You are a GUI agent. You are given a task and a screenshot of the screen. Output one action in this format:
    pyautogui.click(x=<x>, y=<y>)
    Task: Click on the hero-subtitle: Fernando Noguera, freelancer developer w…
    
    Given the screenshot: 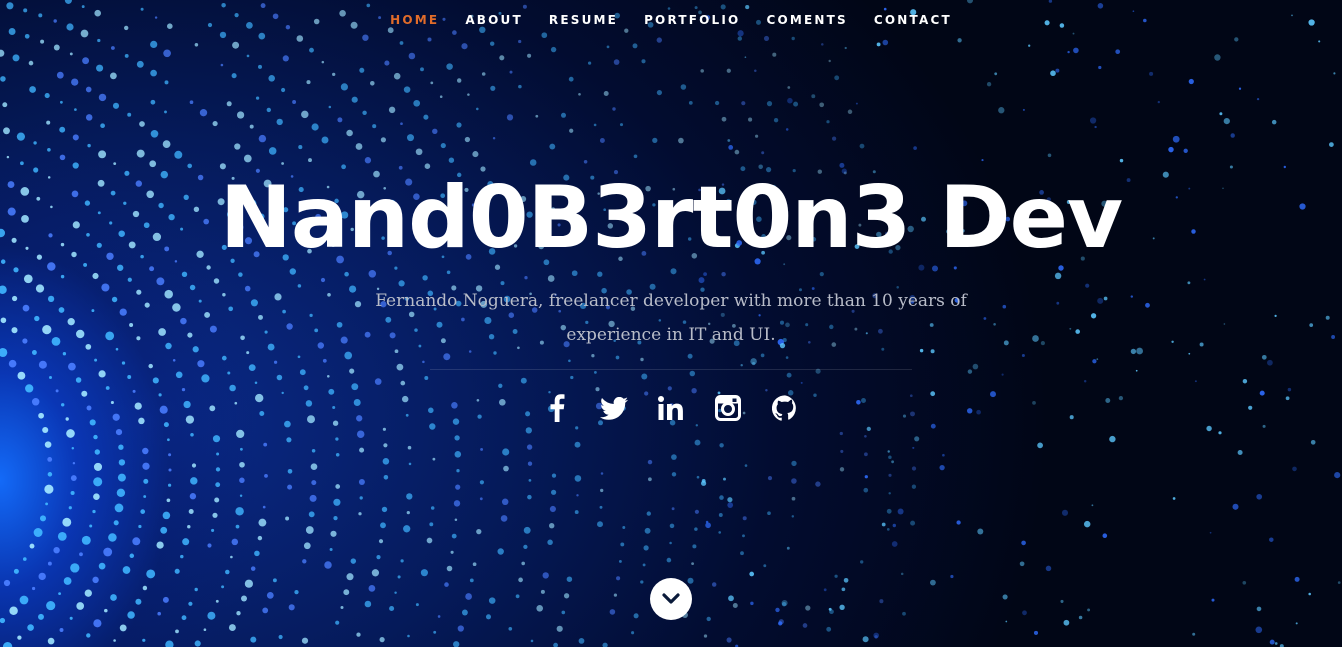 What is the action you would take?
    pyautogui.click(x=671, y=318)
    